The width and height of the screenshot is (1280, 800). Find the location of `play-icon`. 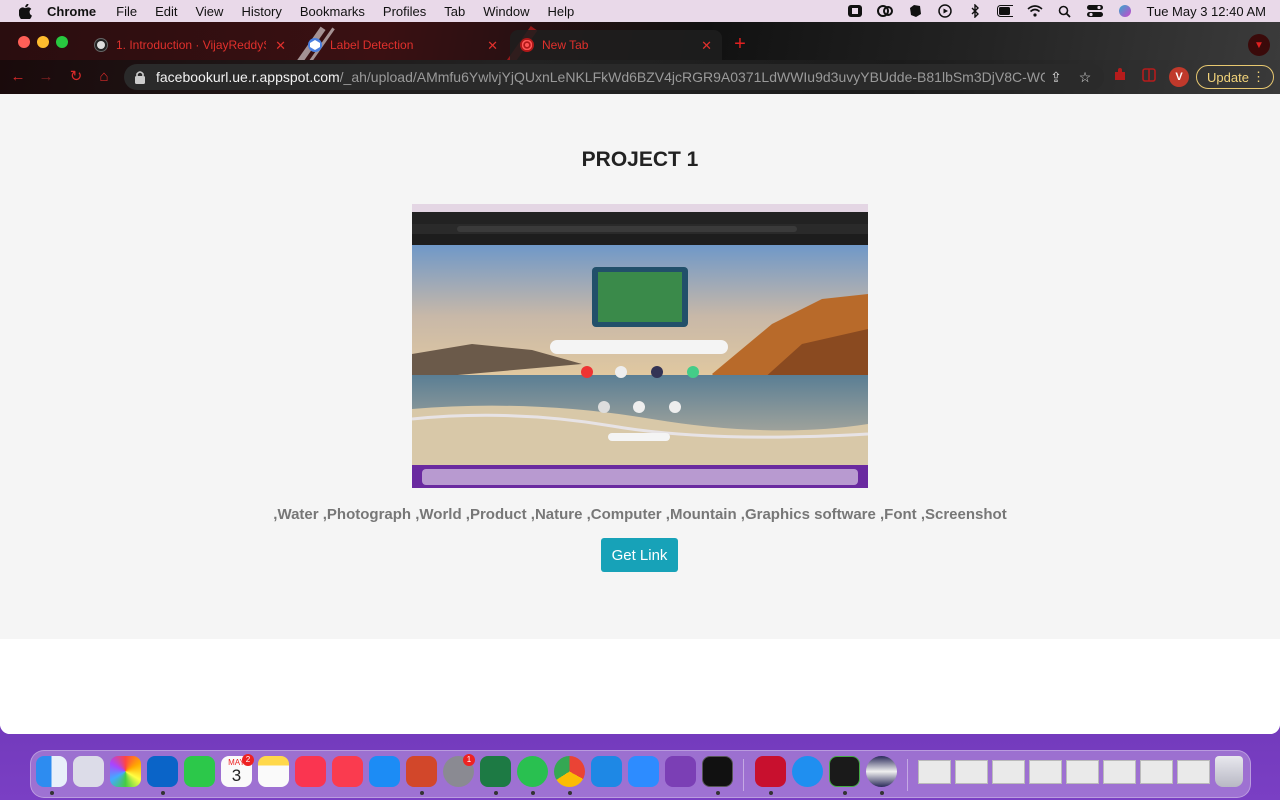

play-icon is located at coordinates (945, 11).